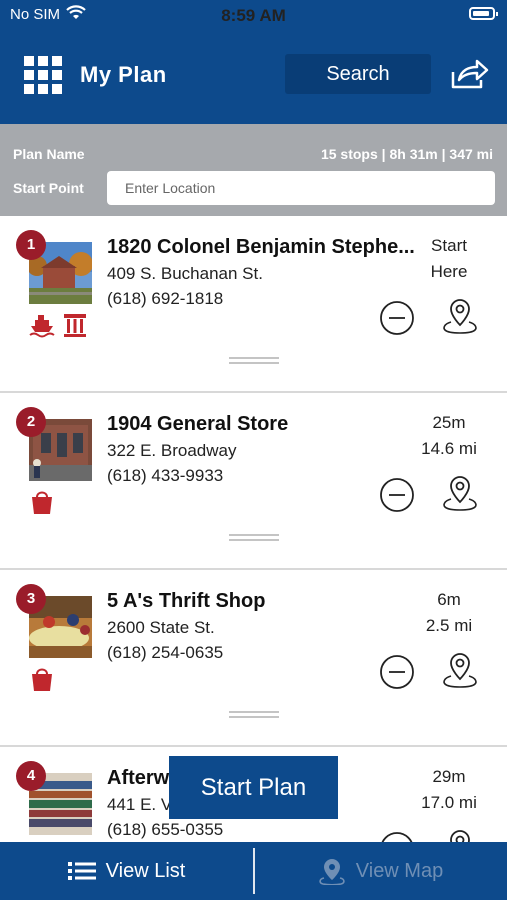 Image resolution: width=507 pixels, height=900 pixels. What do you see at coordinates (264, 601) in the screenshot?
I see `stop-name: 5 A's Thrift Shop` at bounding box center [264, 601].